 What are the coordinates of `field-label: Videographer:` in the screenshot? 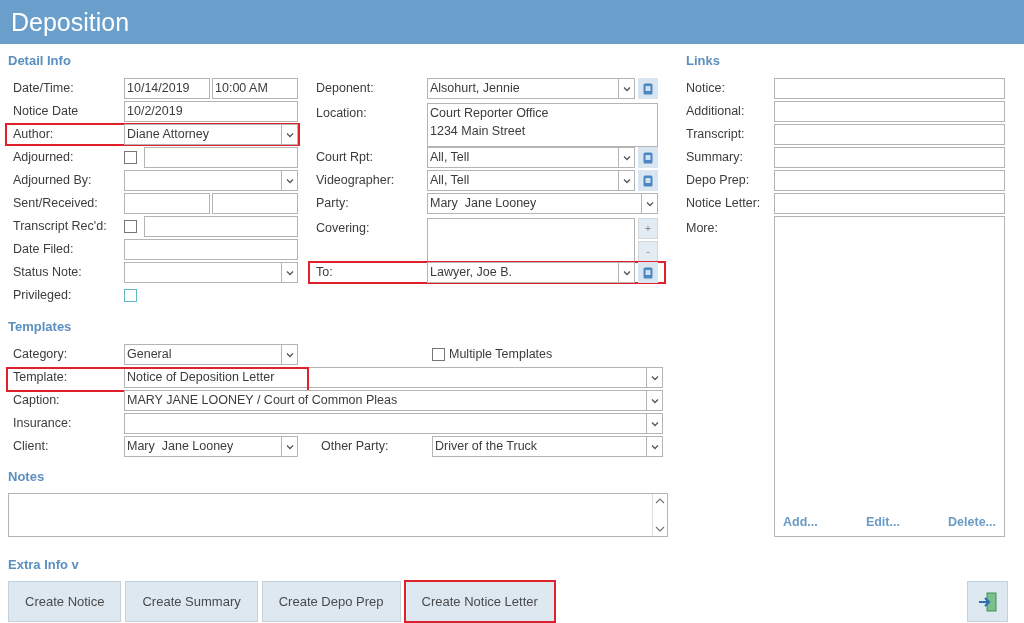 It's located at (356, 181).